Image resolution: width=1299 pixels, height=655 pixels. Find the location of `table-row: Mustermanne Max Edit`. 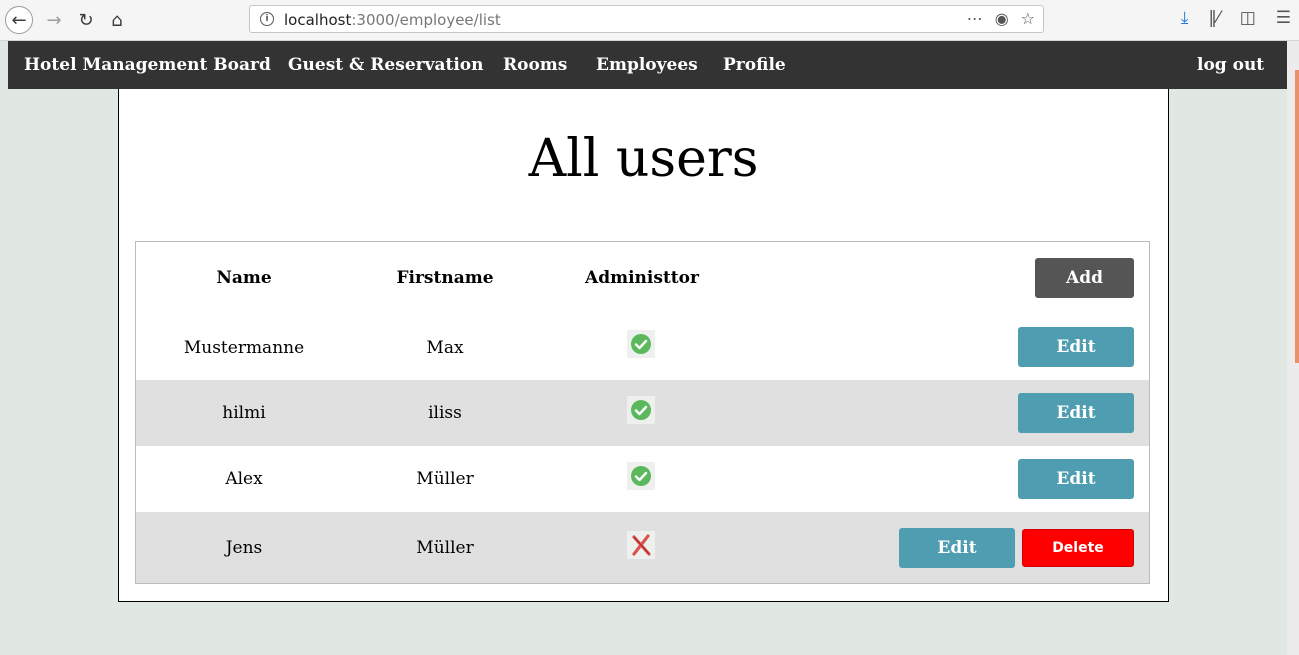

table-row: Mustermanne Max Edit is located at coordinates (642, 347).